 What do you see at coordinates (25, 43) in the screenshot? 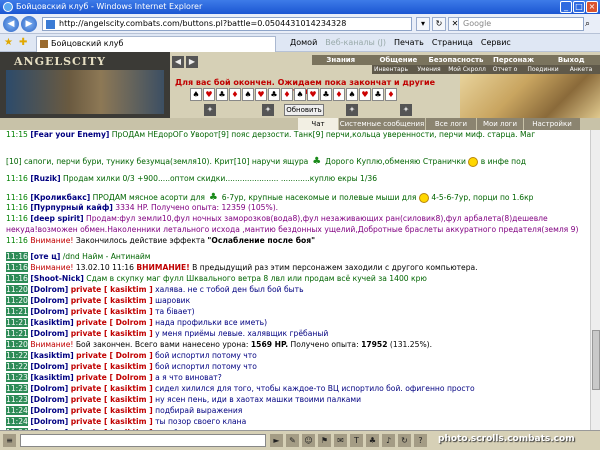
I see `add-favorites-icon: ✚` at bounding box center [25, 43].